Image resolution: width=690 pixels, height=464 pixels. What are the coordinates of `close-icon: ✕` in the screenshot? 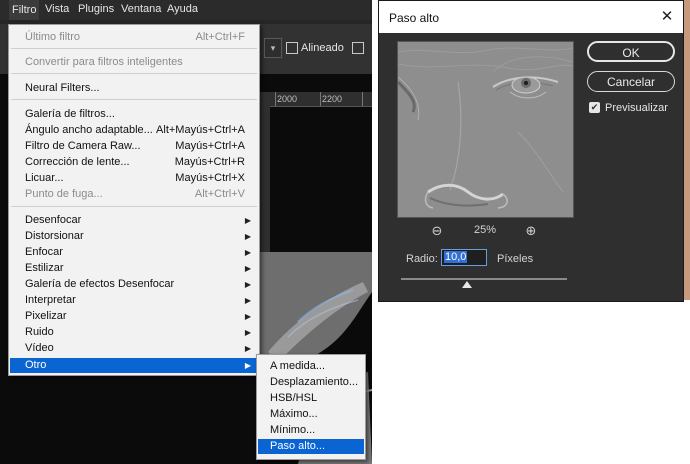 It's located at (667, 17).